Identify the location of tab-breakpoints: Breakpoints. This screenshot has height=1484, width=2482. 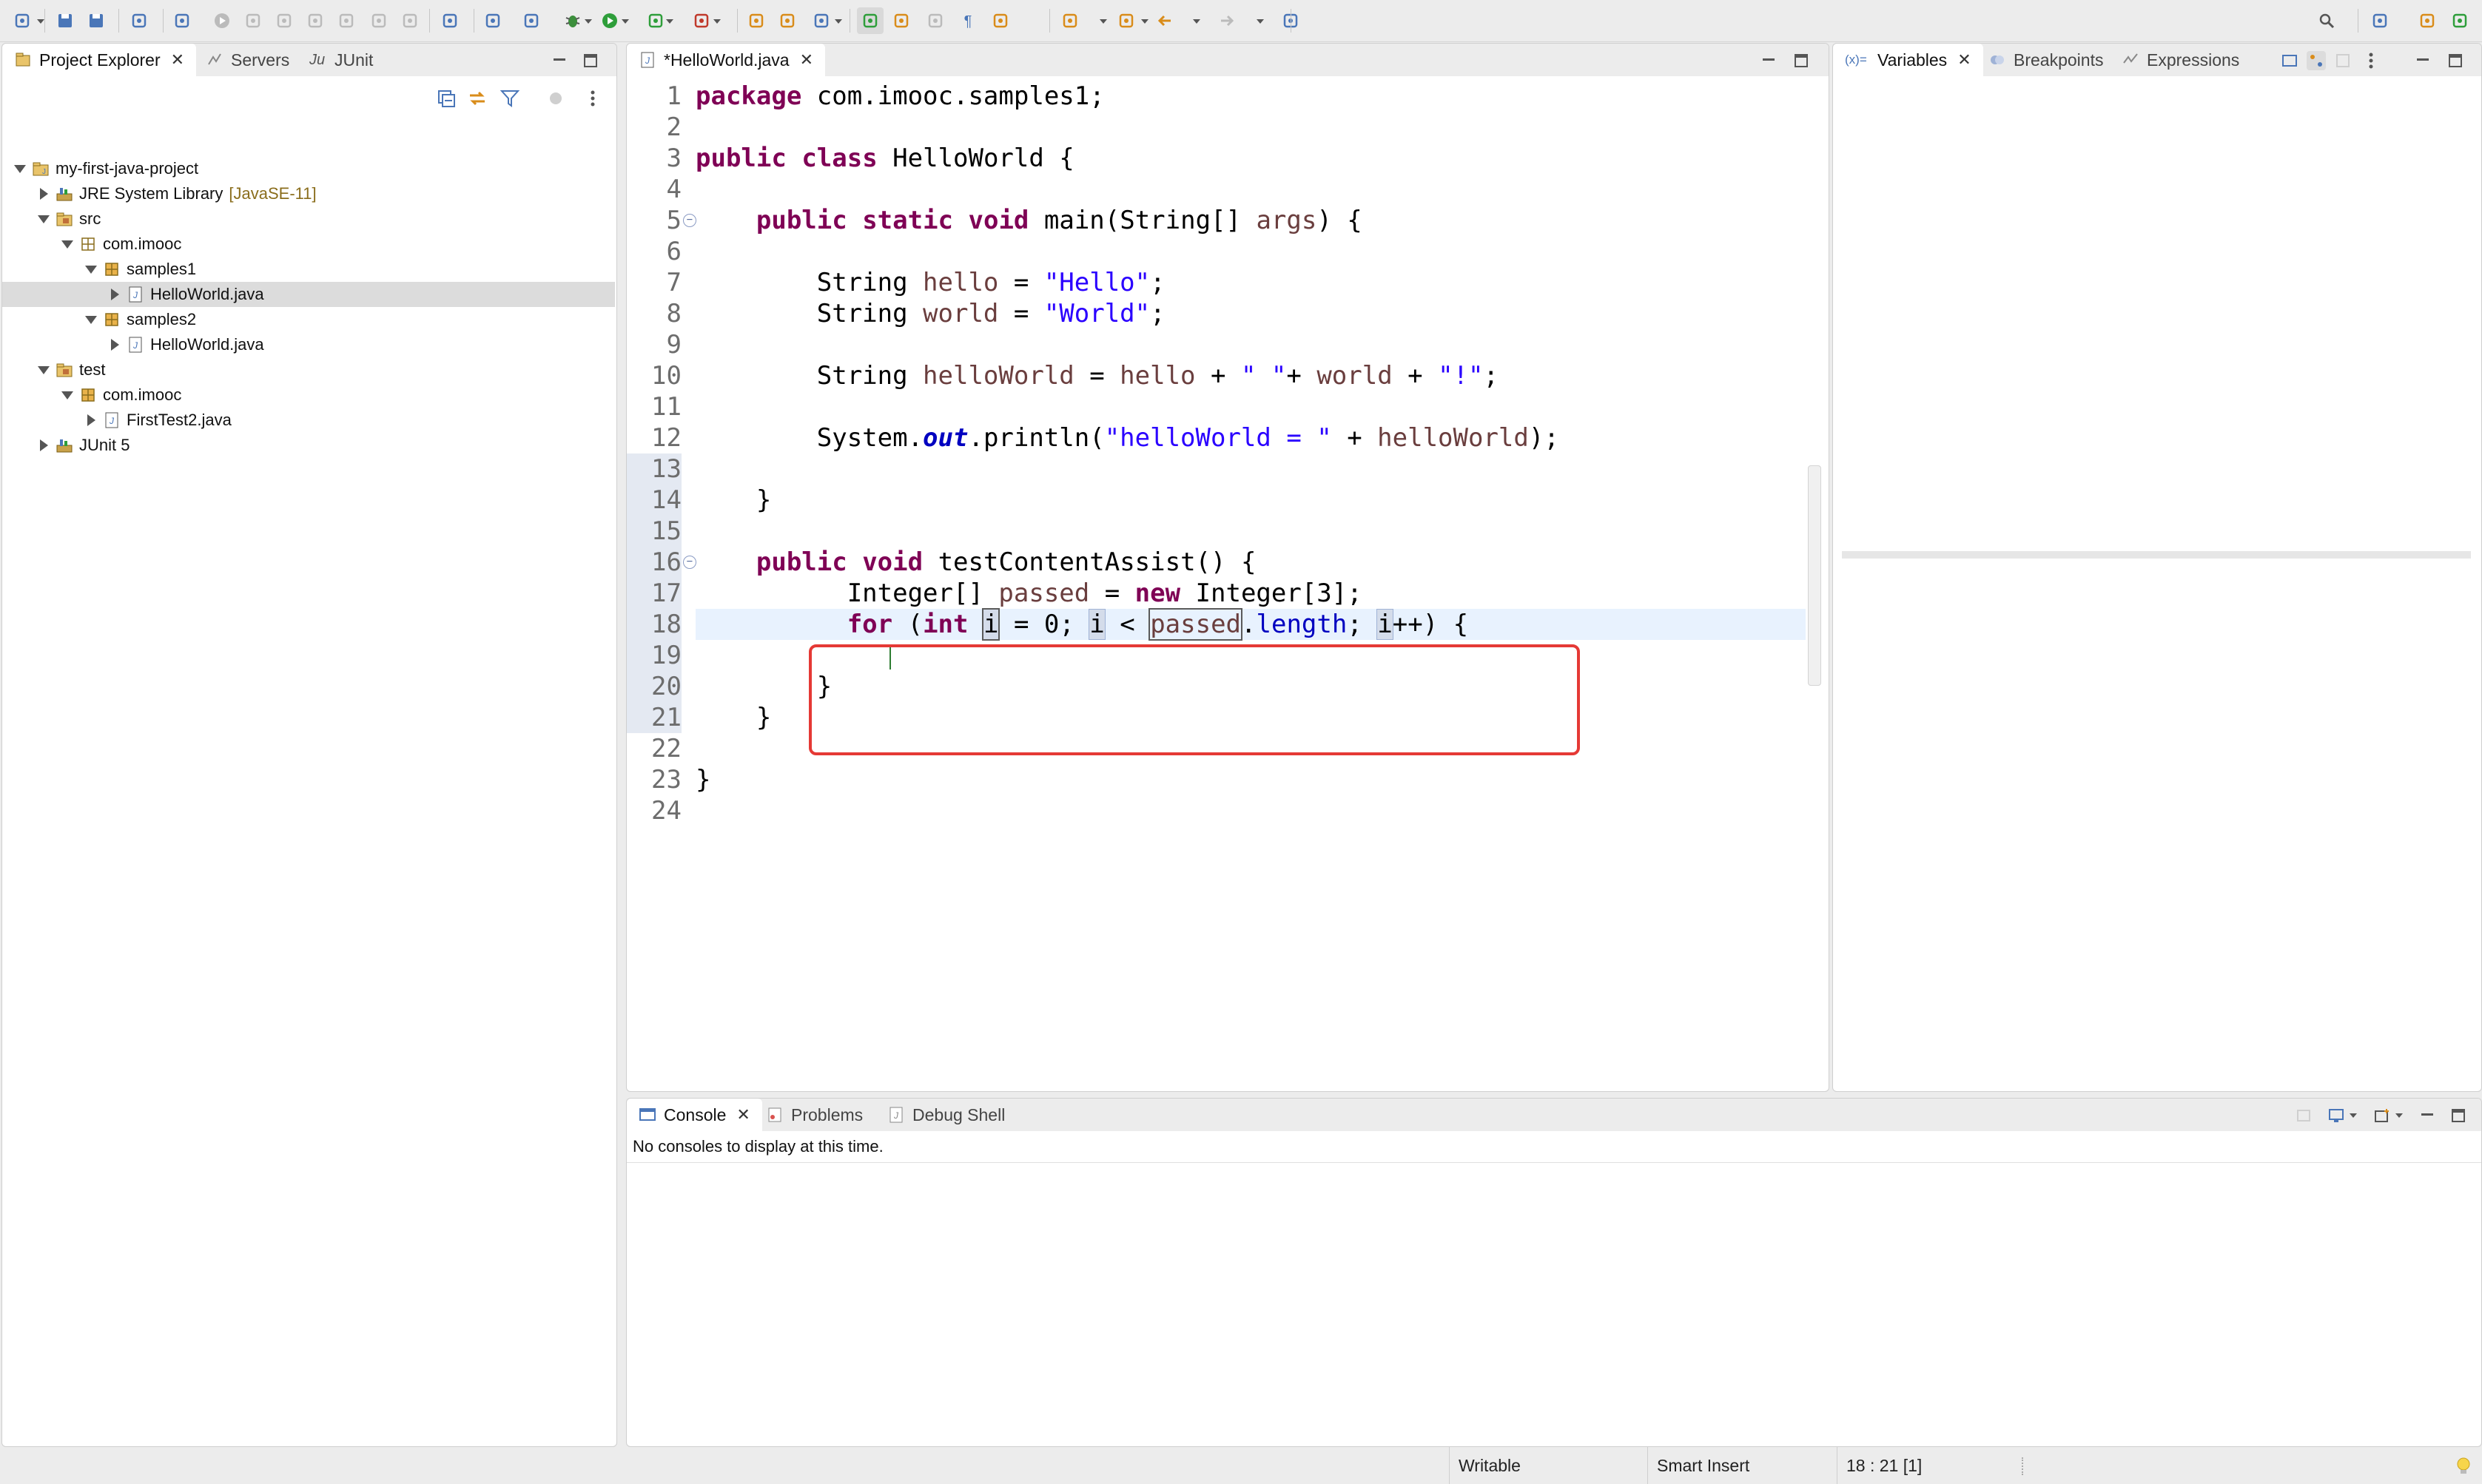
(2046, 60).